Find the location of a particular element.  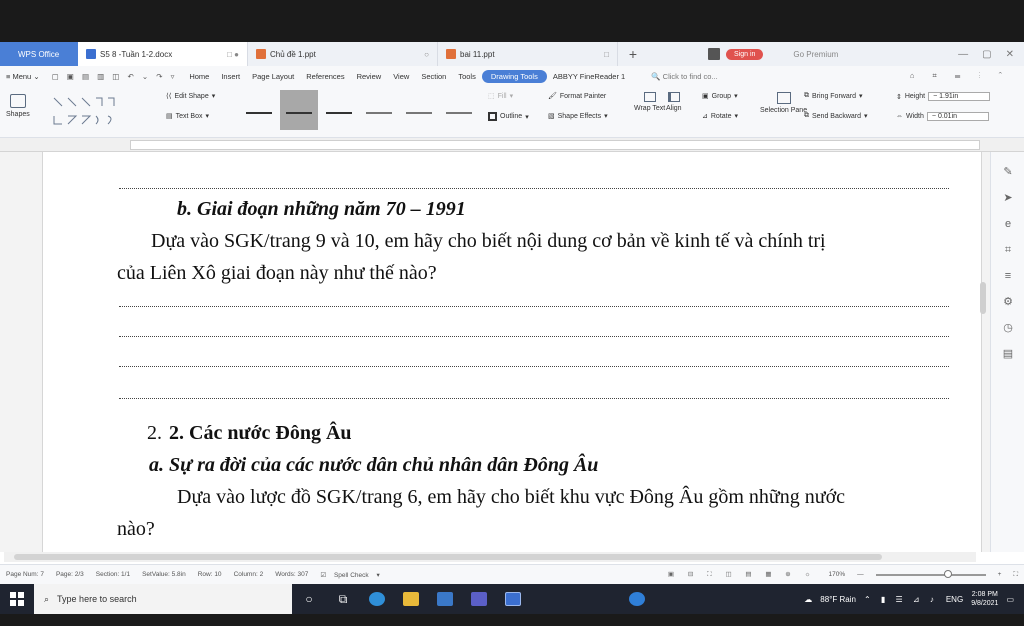

horizontal-ruler is located at coordinates (512, 145).